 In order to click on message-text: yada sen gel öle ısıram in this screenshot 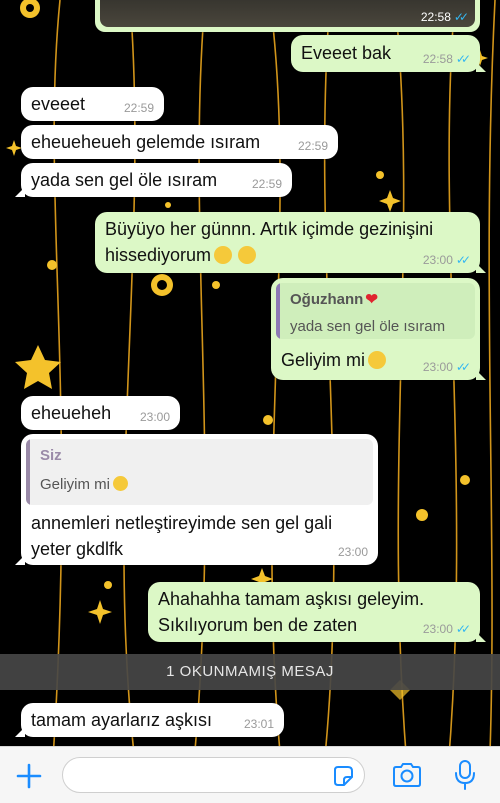, I will do `click(124, 180)`.